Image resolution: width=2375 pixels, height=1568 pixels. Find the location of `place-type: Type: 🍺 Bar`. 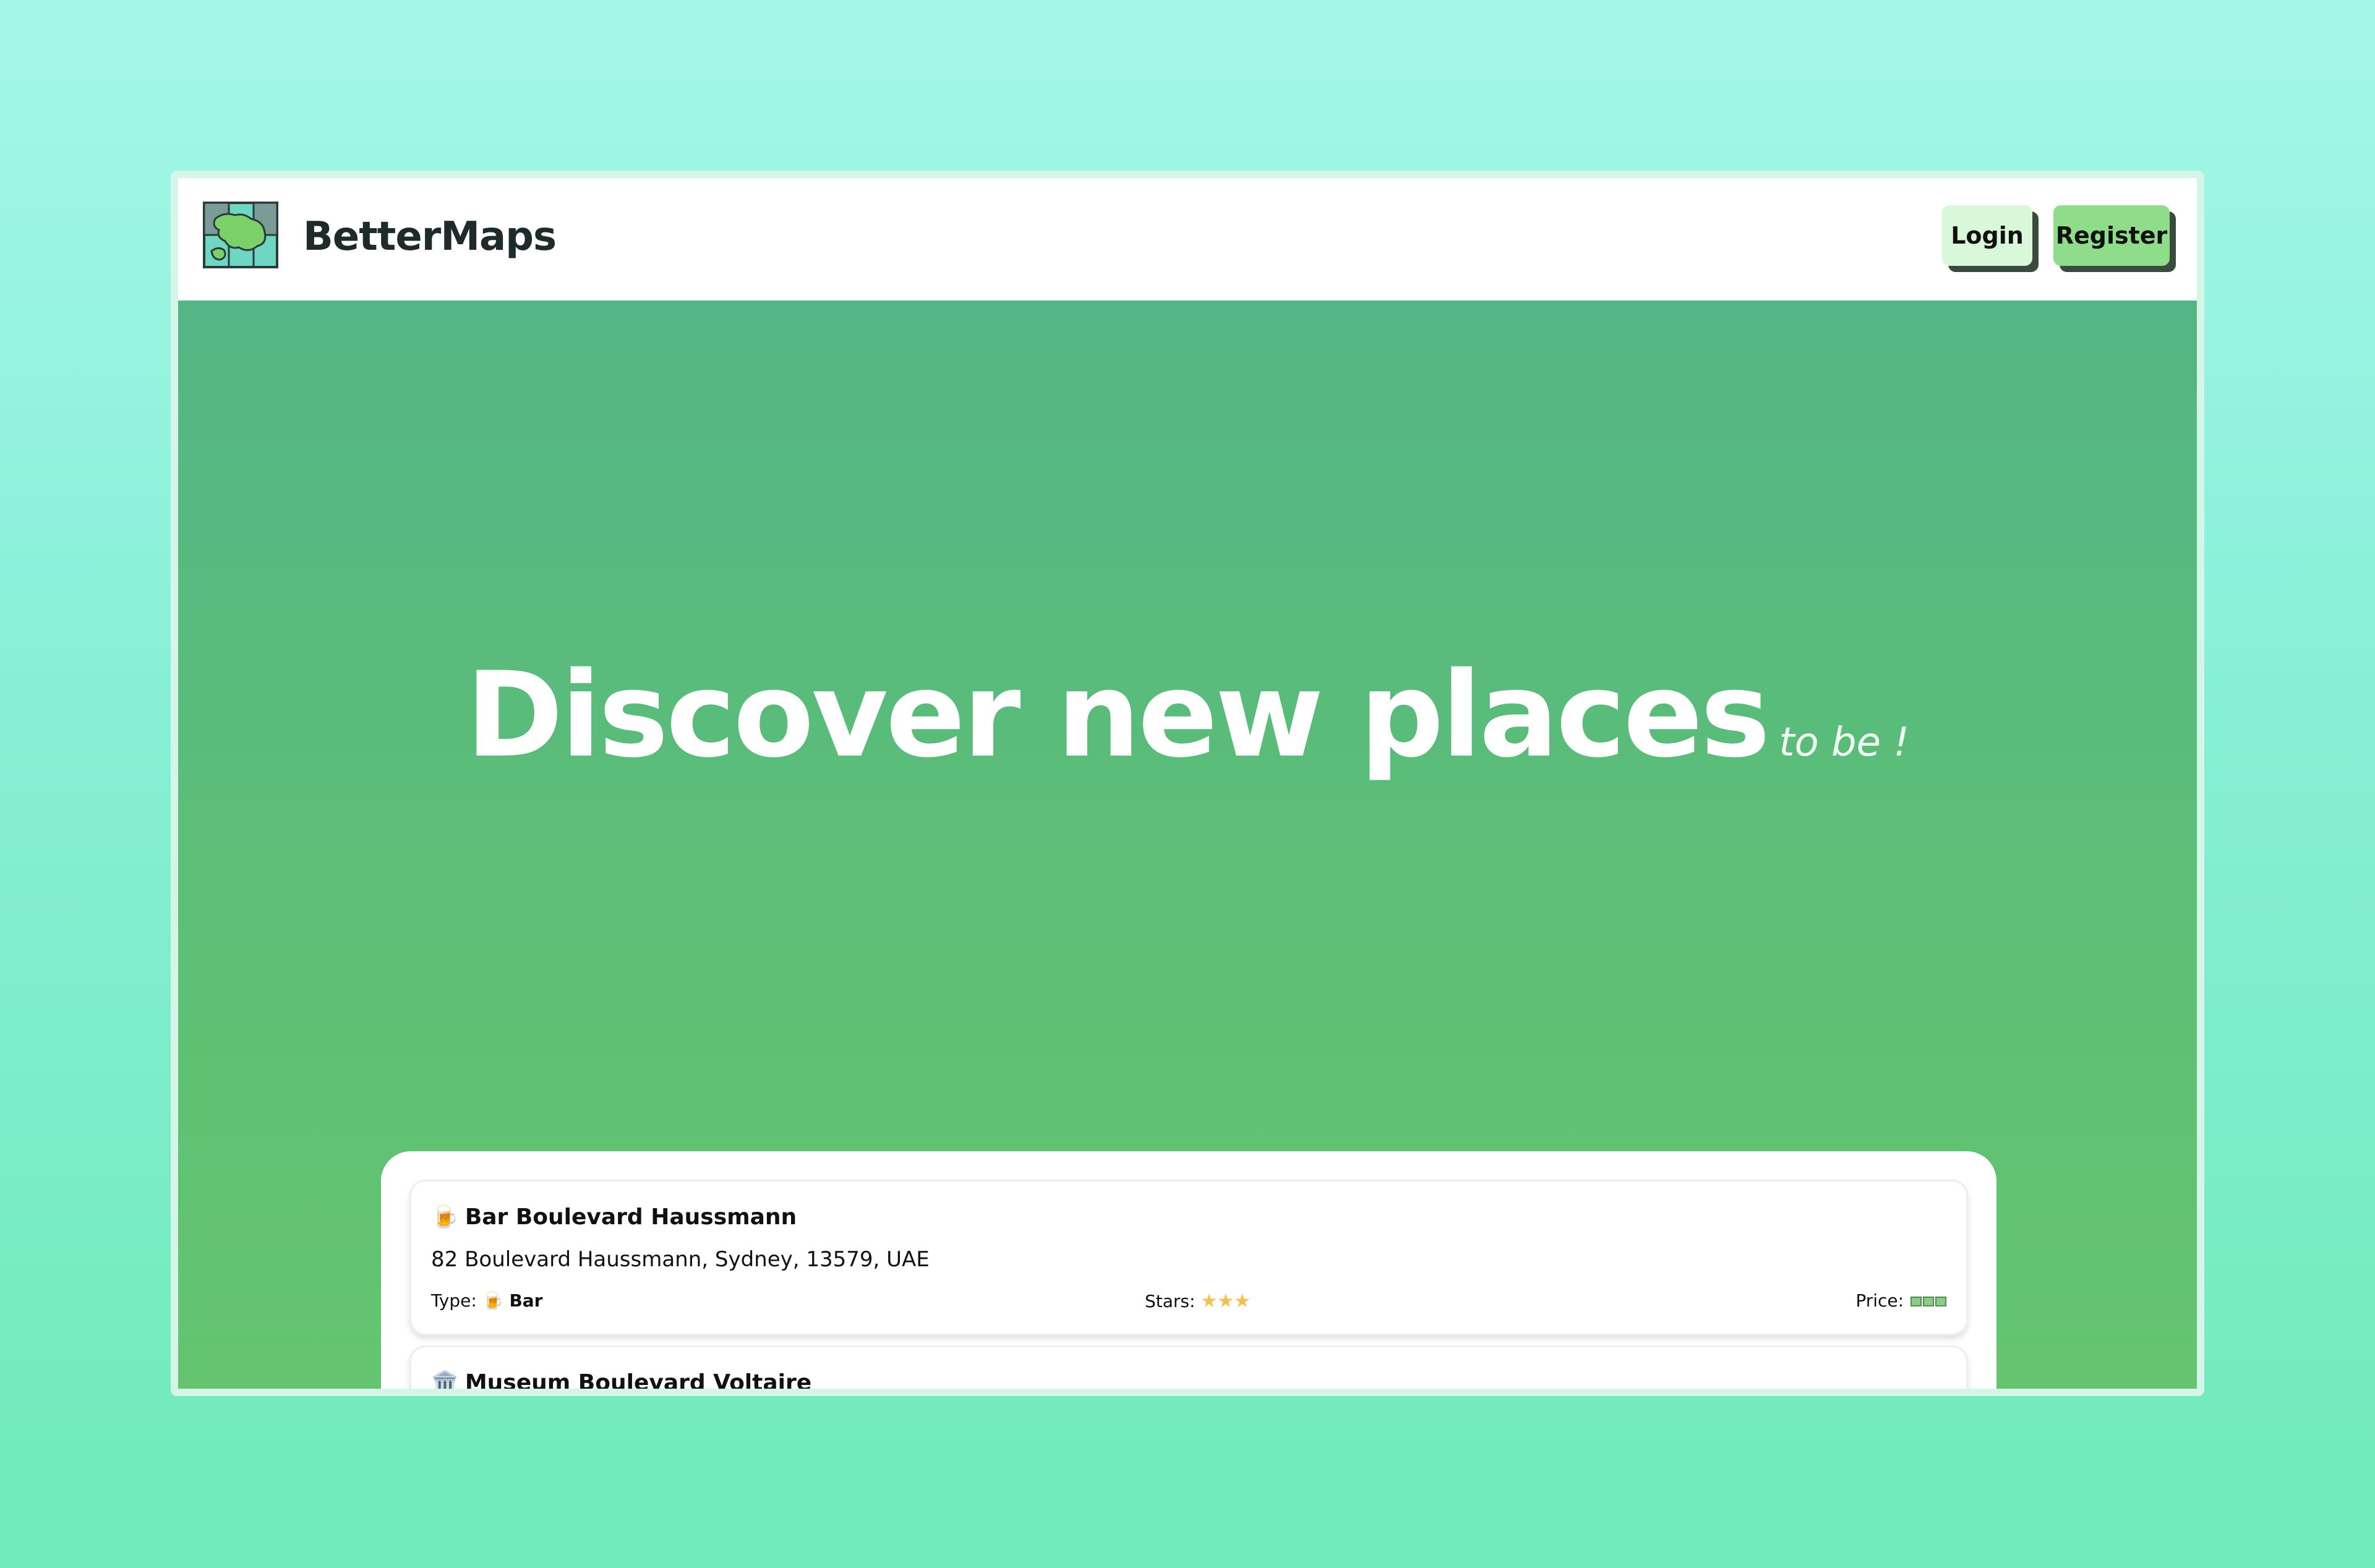

place-type: Type: 🍺 Bar is located at coordinates (486, 1300).